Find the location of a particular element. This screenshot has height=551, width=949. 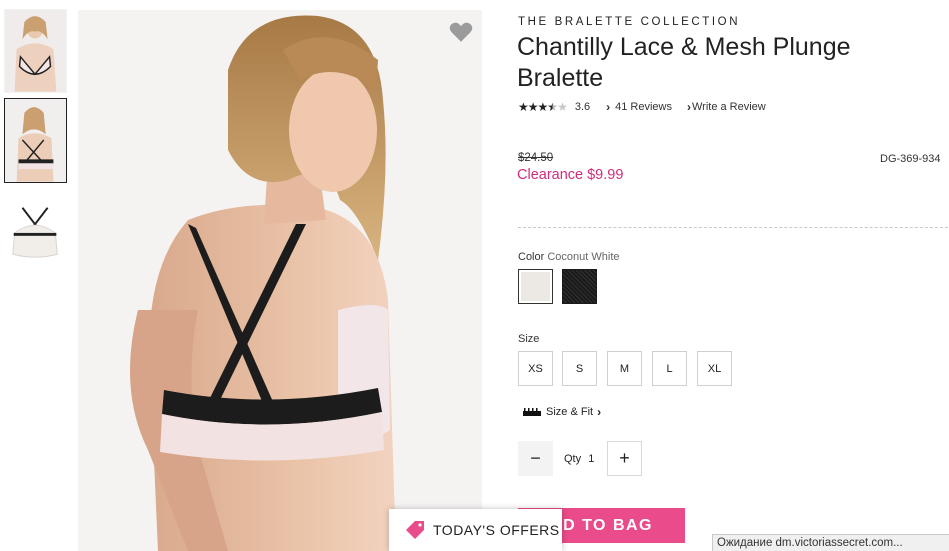

ruler-icon is located at coordinates (532, 412).